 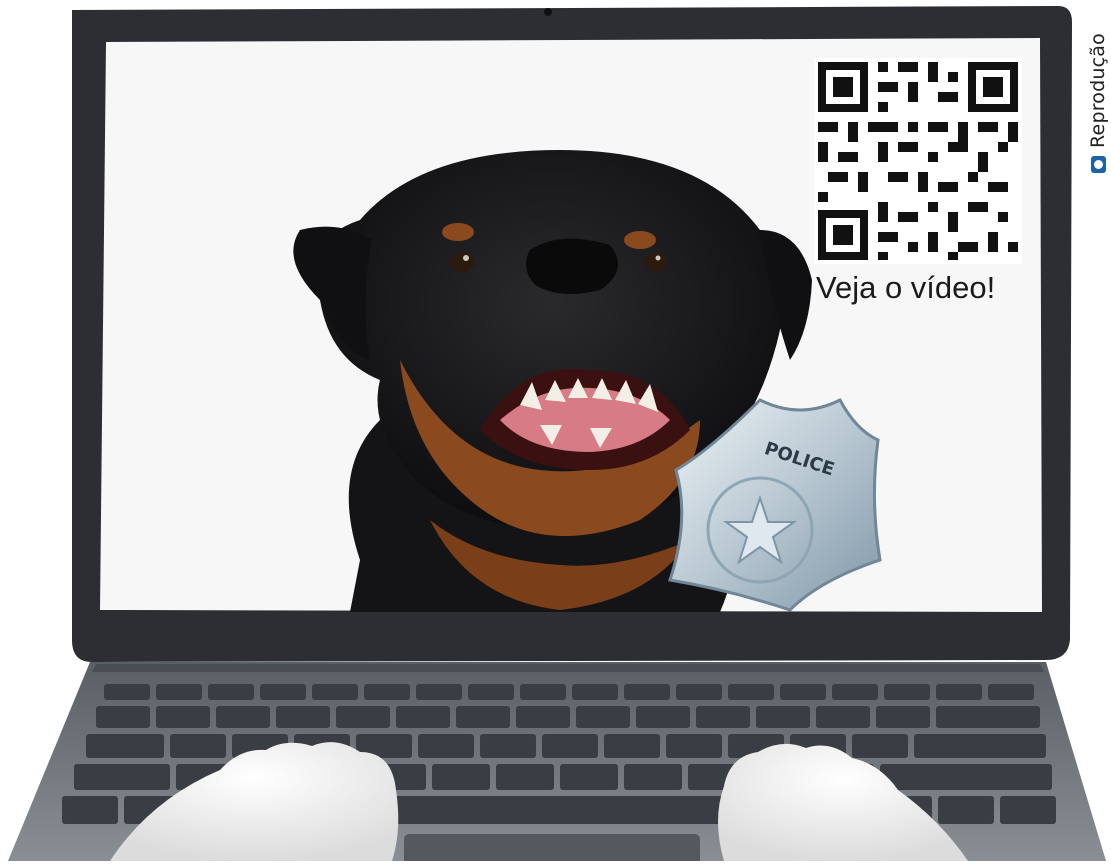 What do you see at coordinates (906, 287) in the screenshot?
I see `qr-caption: Veja o vídeo!` at bounding box center [906, 287].